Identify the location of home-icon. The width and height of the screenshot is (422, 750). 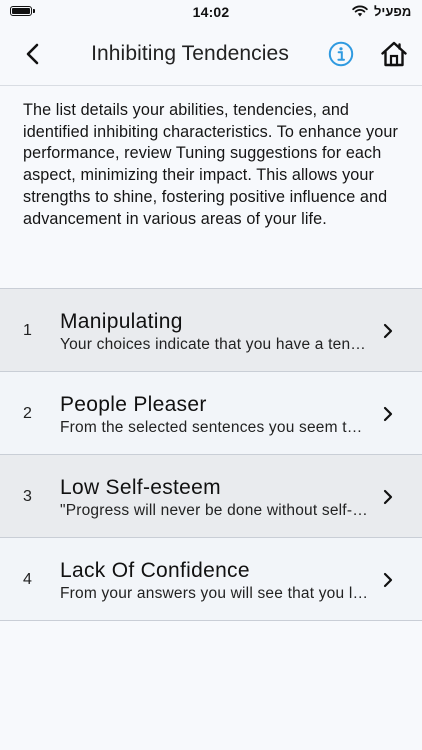
(394, 54).